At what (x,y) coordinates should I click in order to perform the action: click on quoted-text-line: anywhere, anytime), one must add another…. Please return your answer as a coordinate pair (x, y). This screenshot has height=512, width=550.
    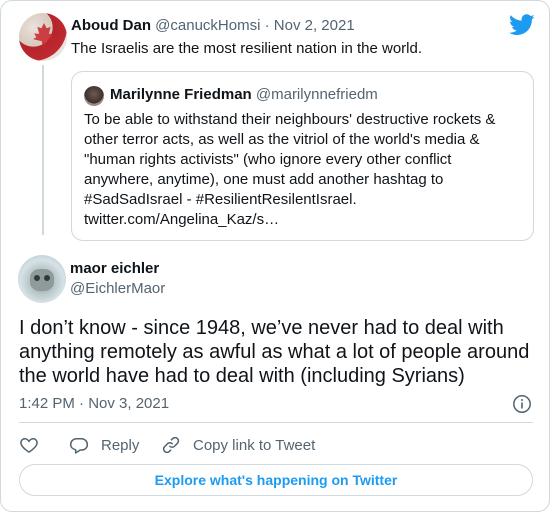
    Looking at the image, I should click on (264, 179).